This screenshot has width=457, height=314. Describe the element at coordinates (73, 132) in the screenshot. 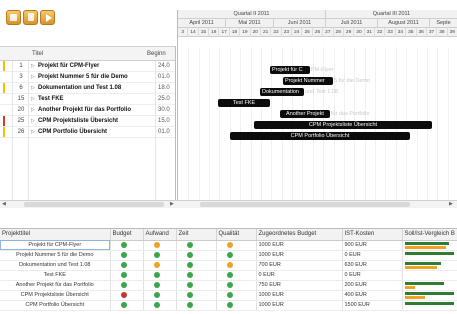

I see `task-title: CPM Portfolio Übersicht` at that location.